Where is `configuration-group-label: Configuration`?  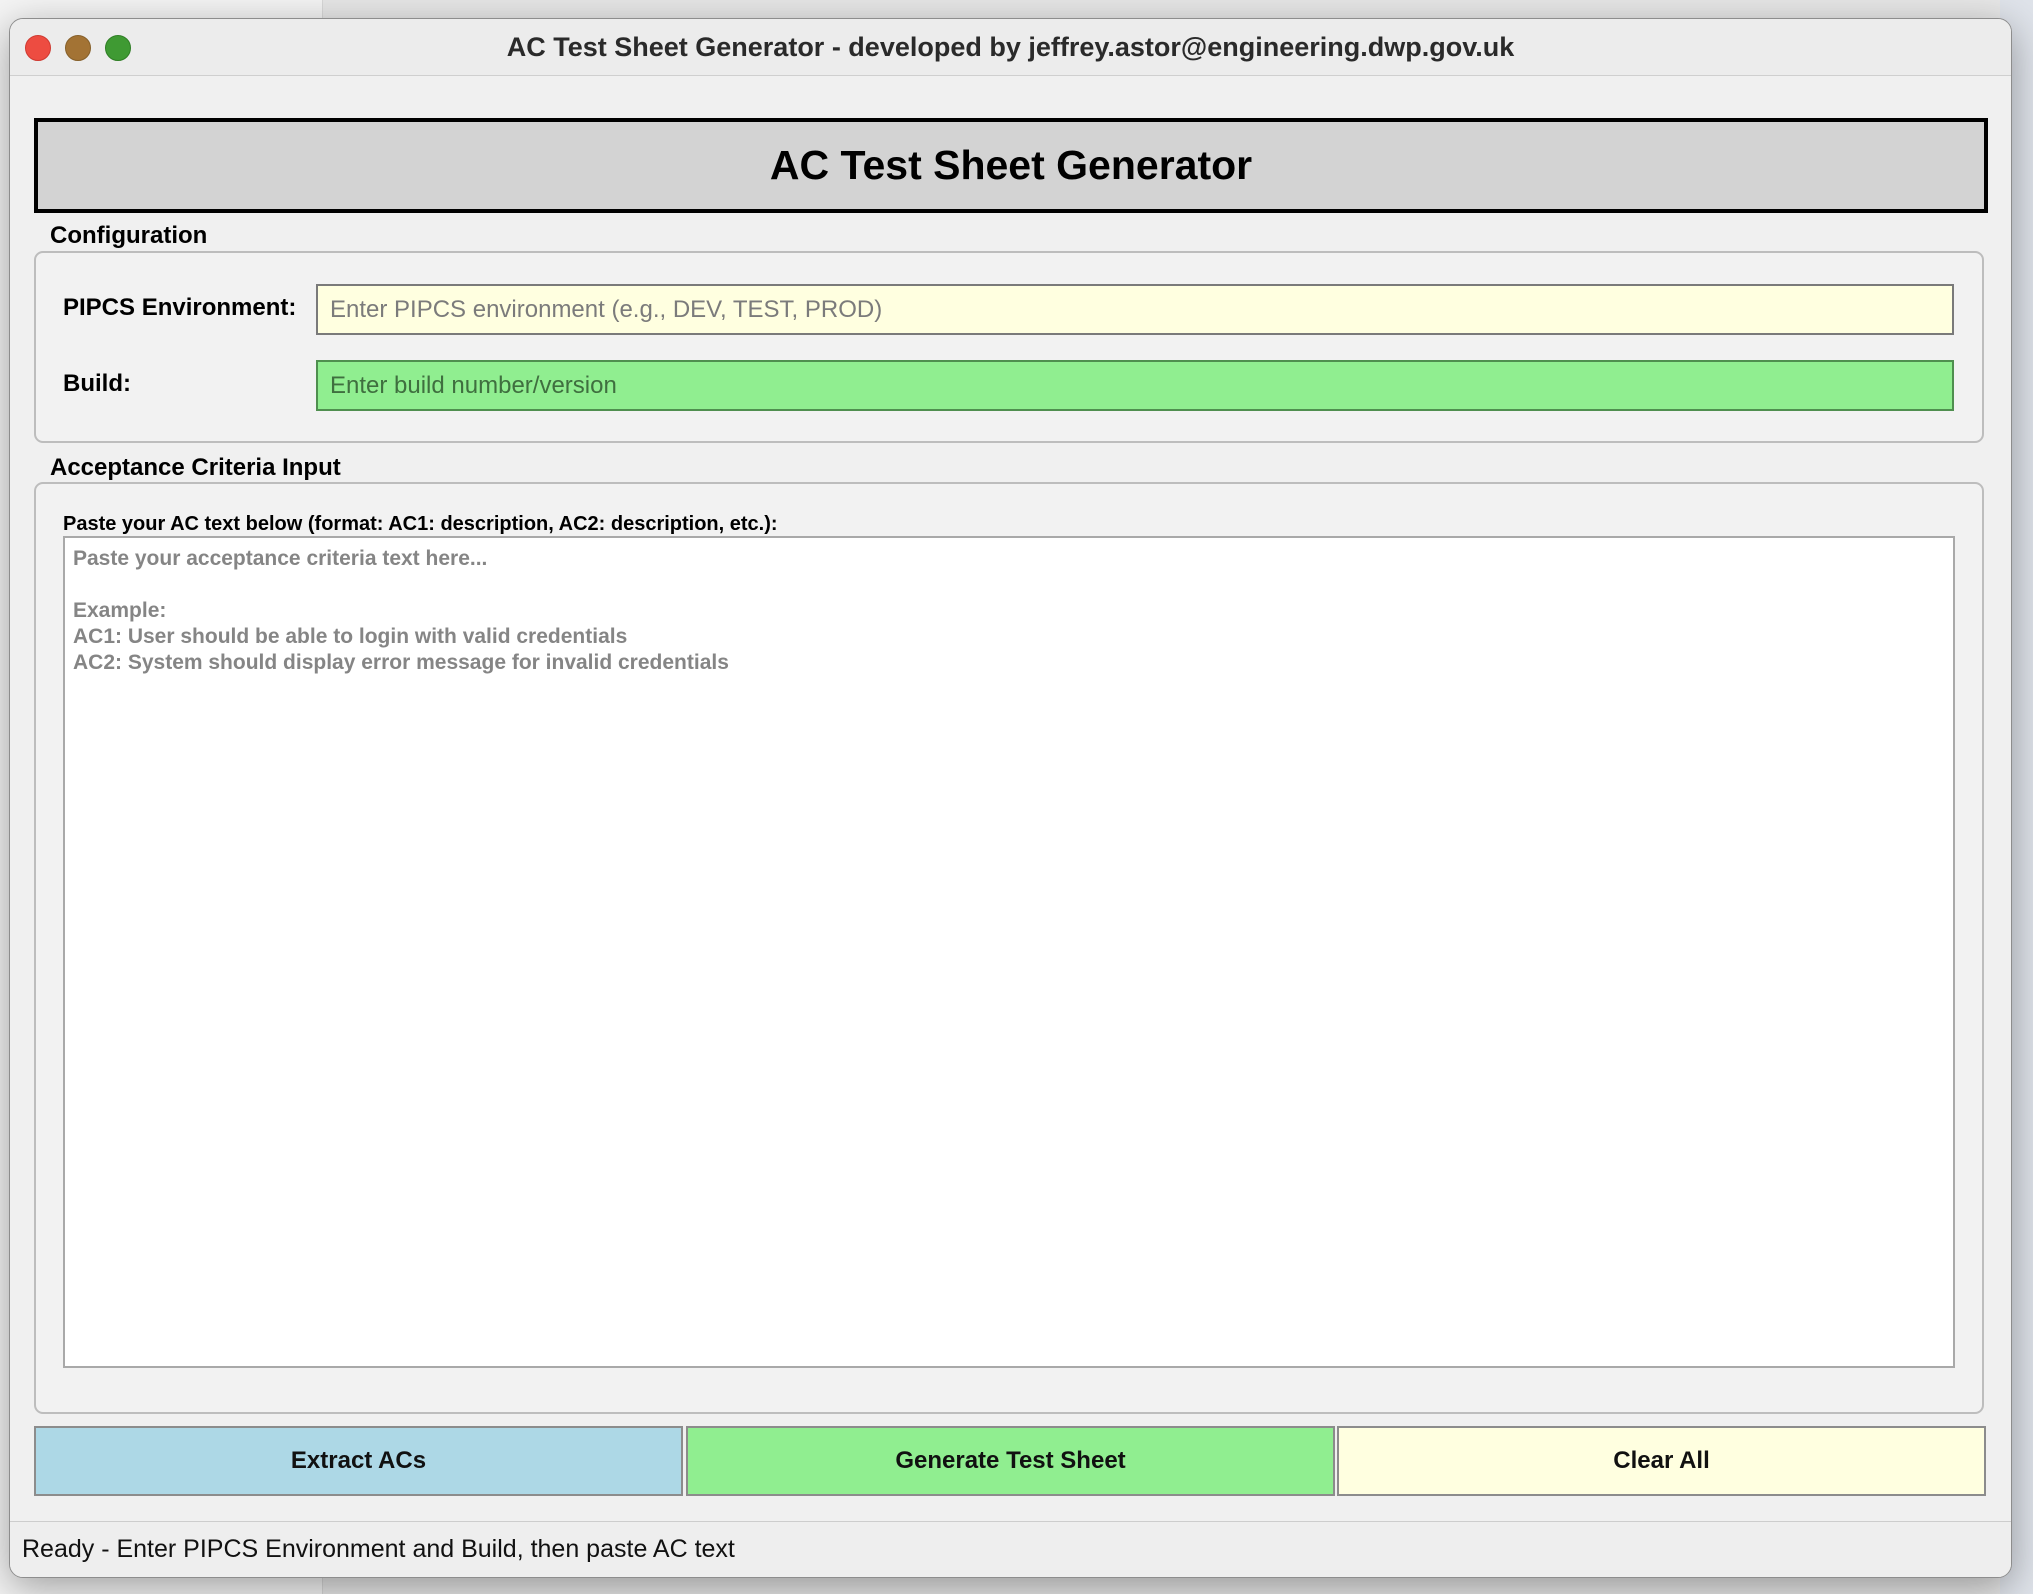 configuration-group-label: Configuration is located at coordinates (129, 236).